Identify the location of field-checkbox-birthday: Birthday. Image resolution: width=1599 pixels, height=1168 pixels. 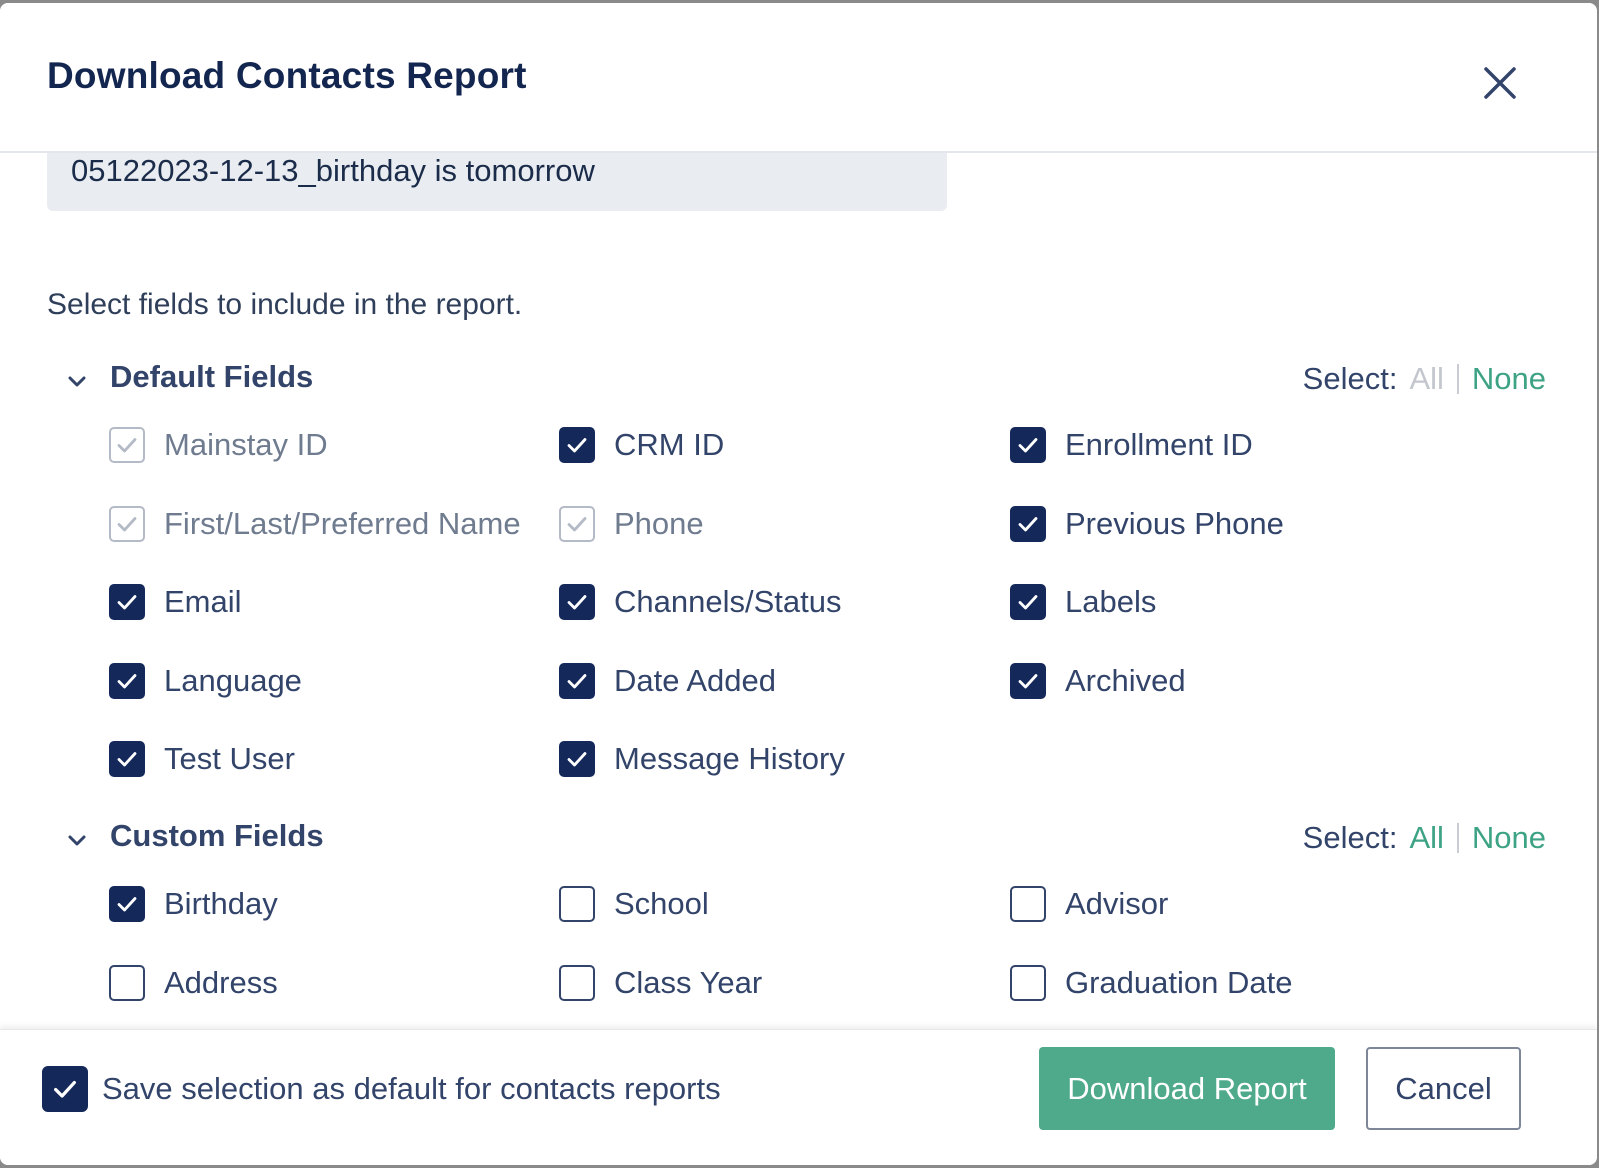
(193, 904).